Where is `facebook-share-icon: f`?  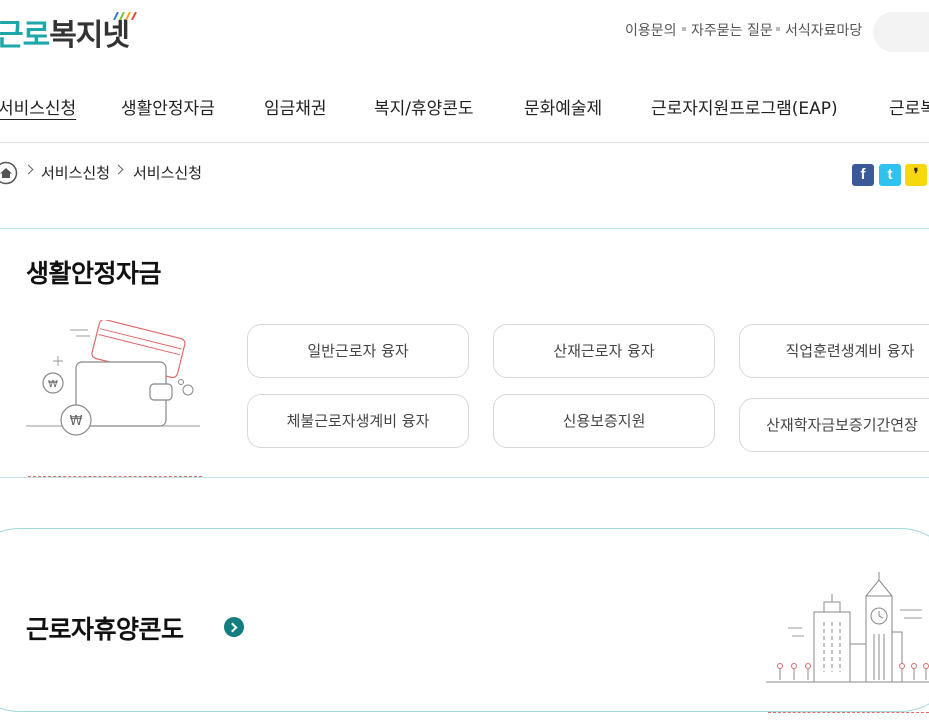 facebook-share-icon: f is located at coordinates (863, 175).